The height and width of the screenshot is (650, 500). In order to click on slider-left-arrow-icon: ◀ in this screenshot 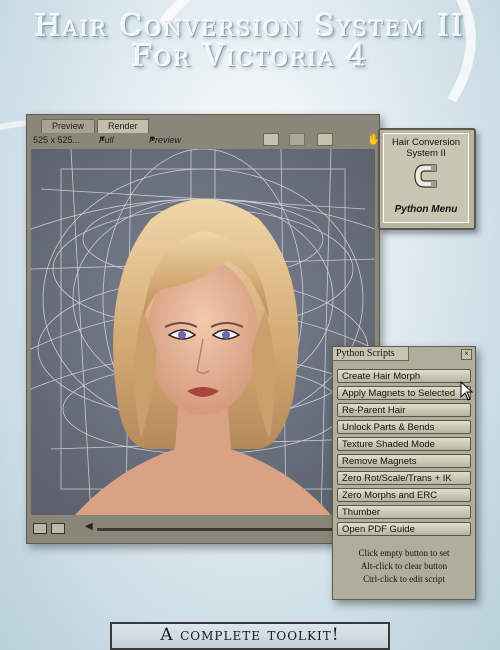, I will do `click(89, 526)`.